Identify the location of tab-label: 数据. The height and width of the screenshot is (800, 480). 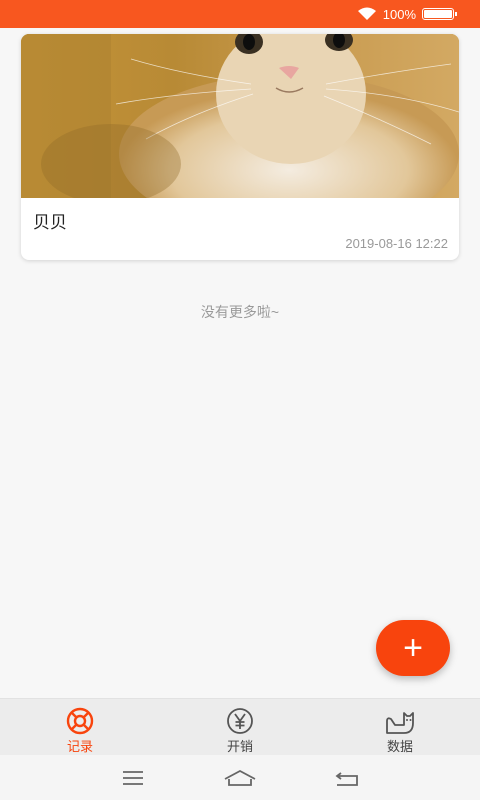
(399, 746).